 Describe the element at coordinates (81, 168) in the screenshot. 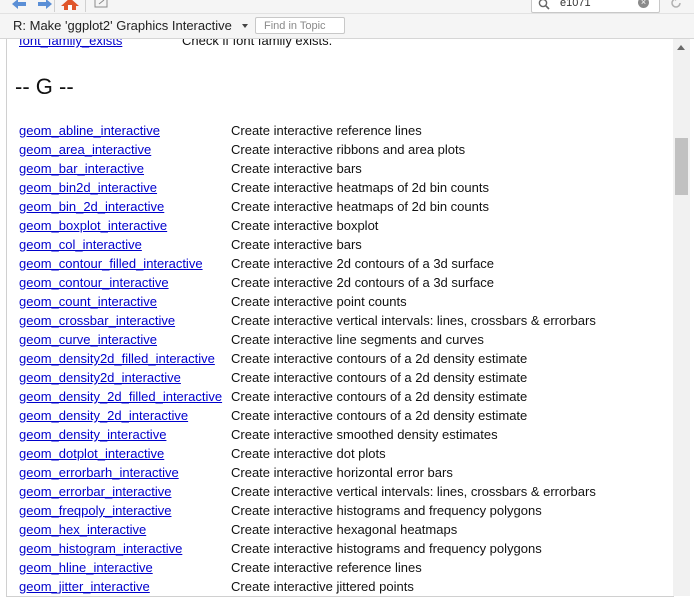

I see `function-link: geom_bar_interactive` at that location.